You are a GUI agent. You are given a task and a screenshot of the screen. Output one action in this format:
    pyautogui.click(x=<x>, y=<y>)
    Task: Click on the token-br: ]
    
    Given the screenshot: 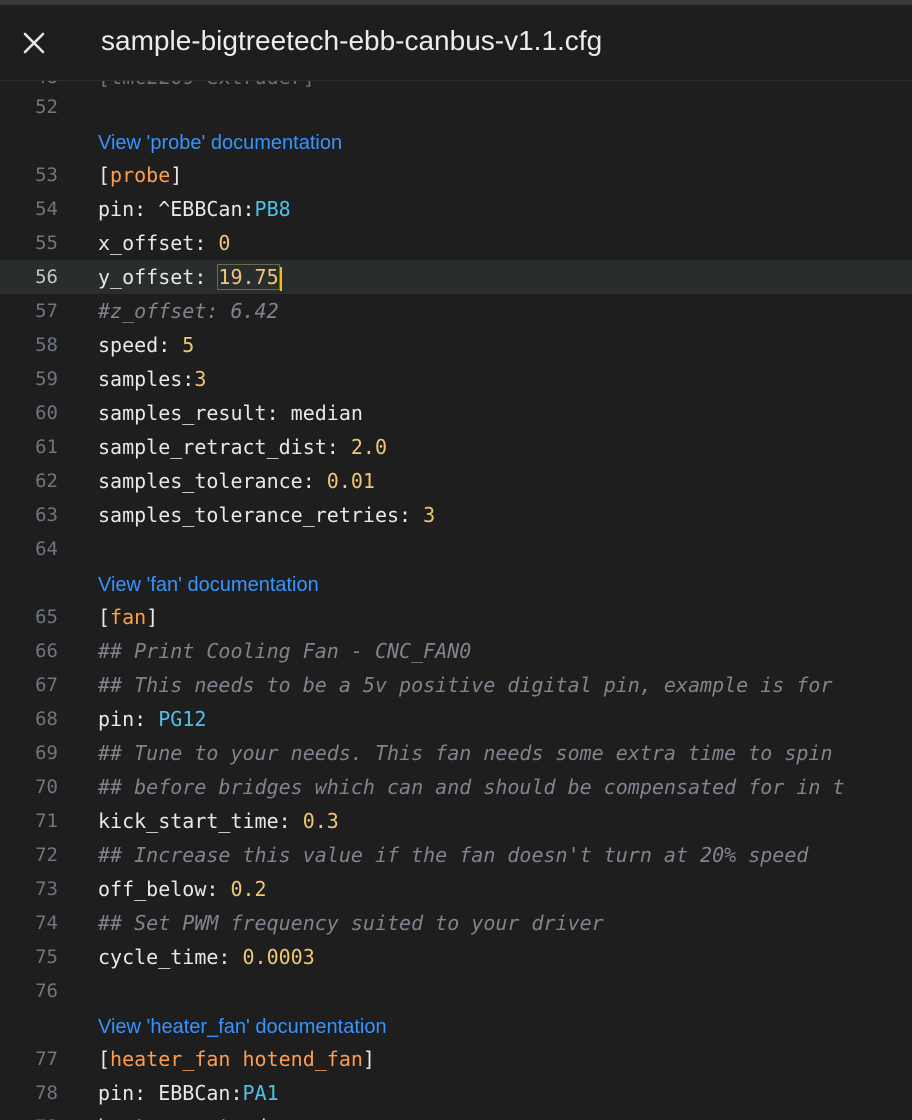 What is the action you would take?
    pyautogui.click(x=368, y=1059)
    